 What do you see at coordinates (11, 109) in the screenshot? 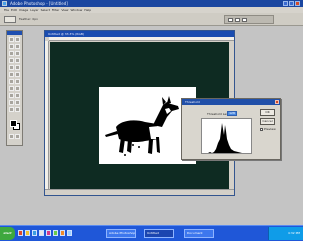
I see `hand-tool-icon` at bounding box center [11, 109].